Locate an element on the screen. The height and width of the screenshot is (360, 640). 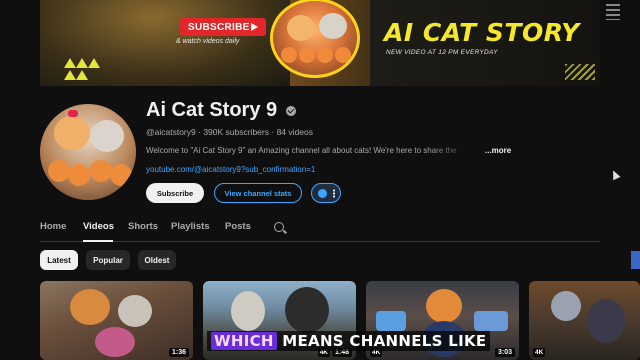
description-more-link: ...more is located at coordinates (498, 150).